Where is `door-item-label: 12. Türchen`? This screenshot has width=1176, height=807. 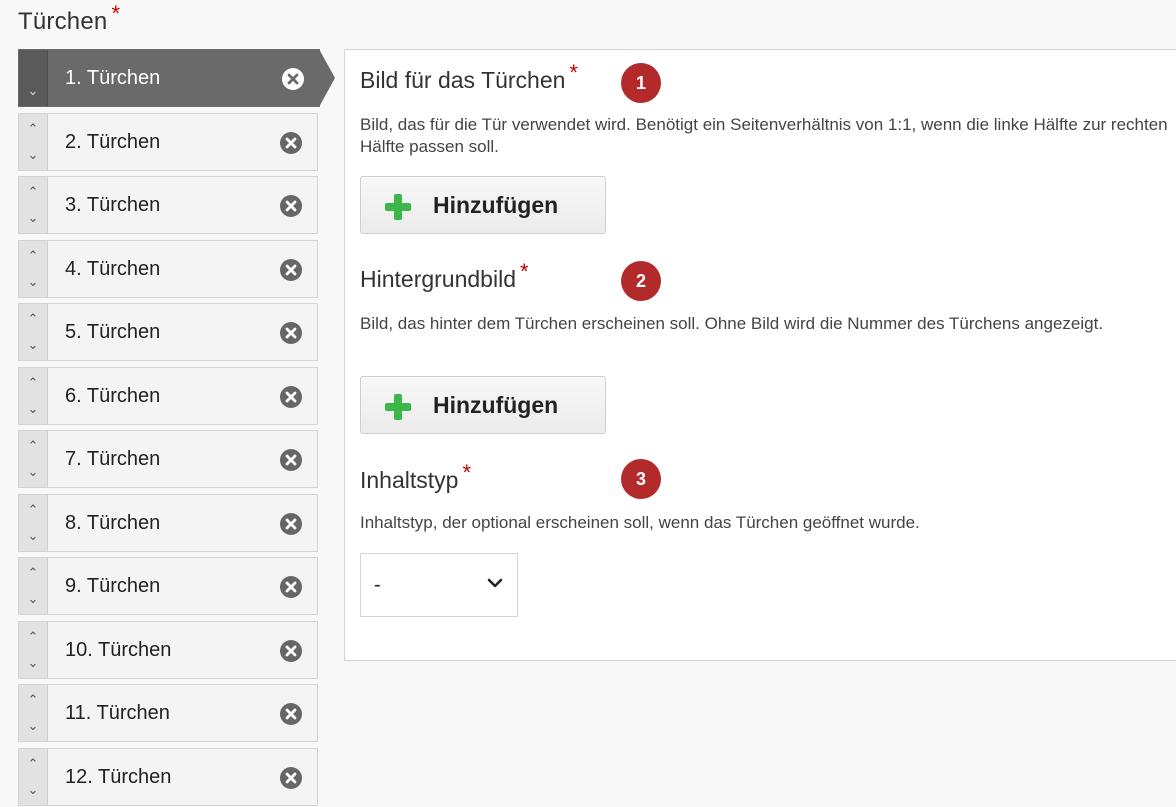
door-item-label: 12. Türchen is located at coordinates (118, 777).